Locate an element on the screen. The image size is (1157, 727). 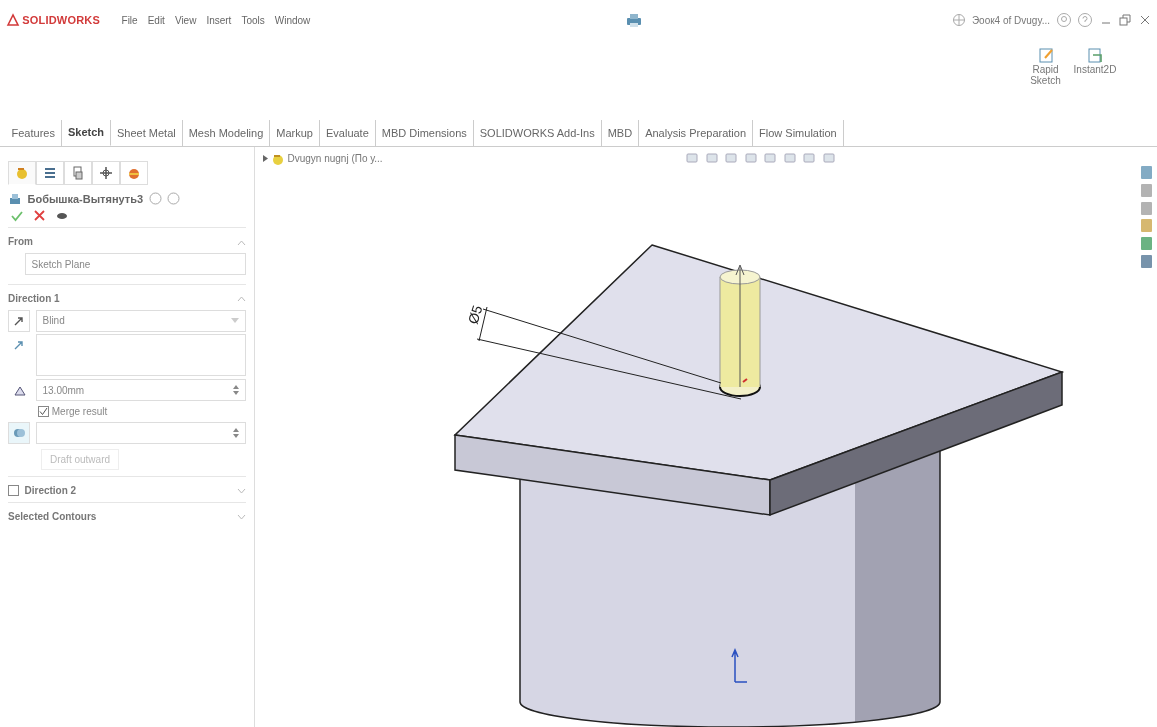
draft-angle-field is located at coordinates (140, 432).